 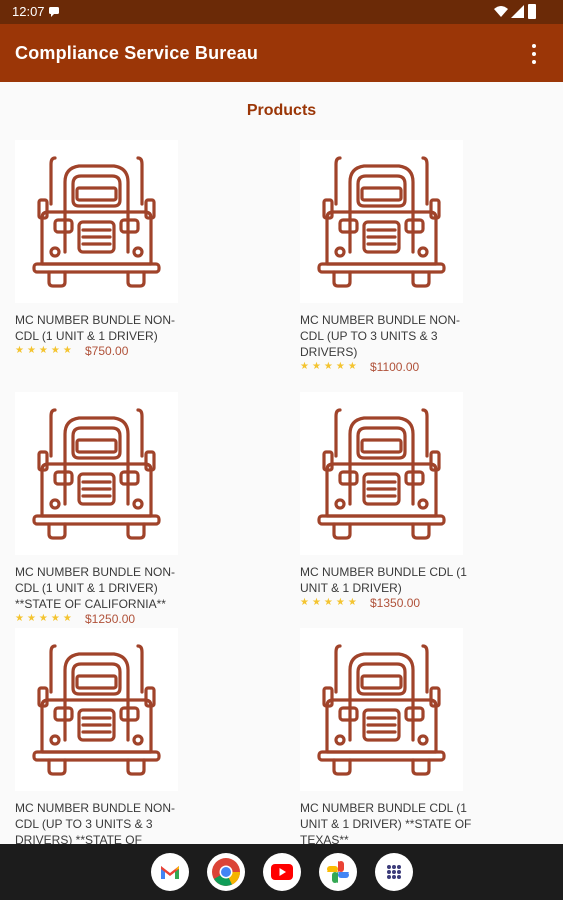 I want to click on signal-icon, so click(x=517, y=11).